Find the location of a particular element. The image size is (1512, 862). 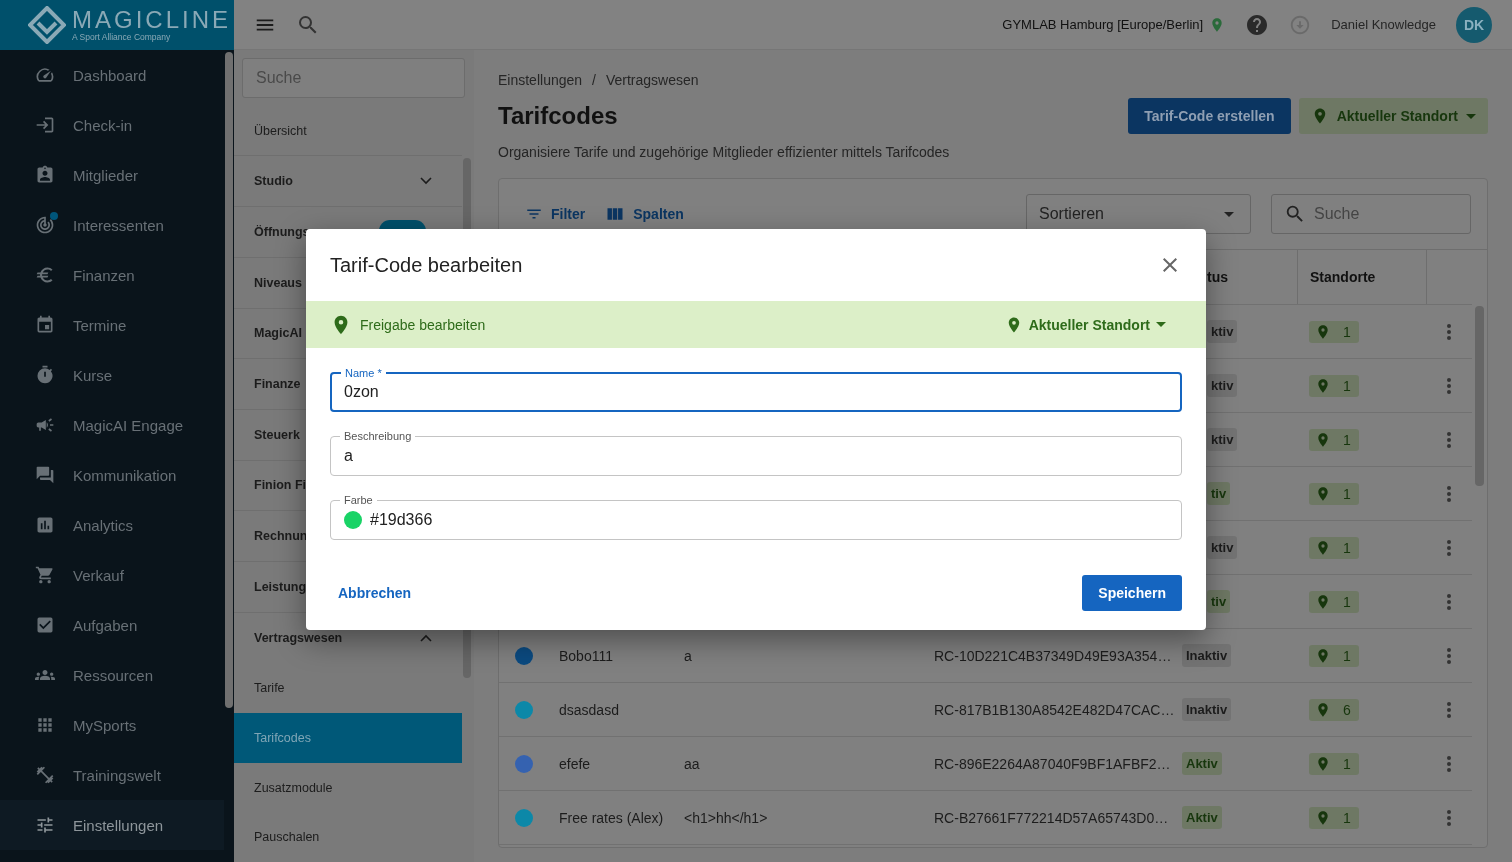

group-label: MagicAI is located at coordinates (278, 333).